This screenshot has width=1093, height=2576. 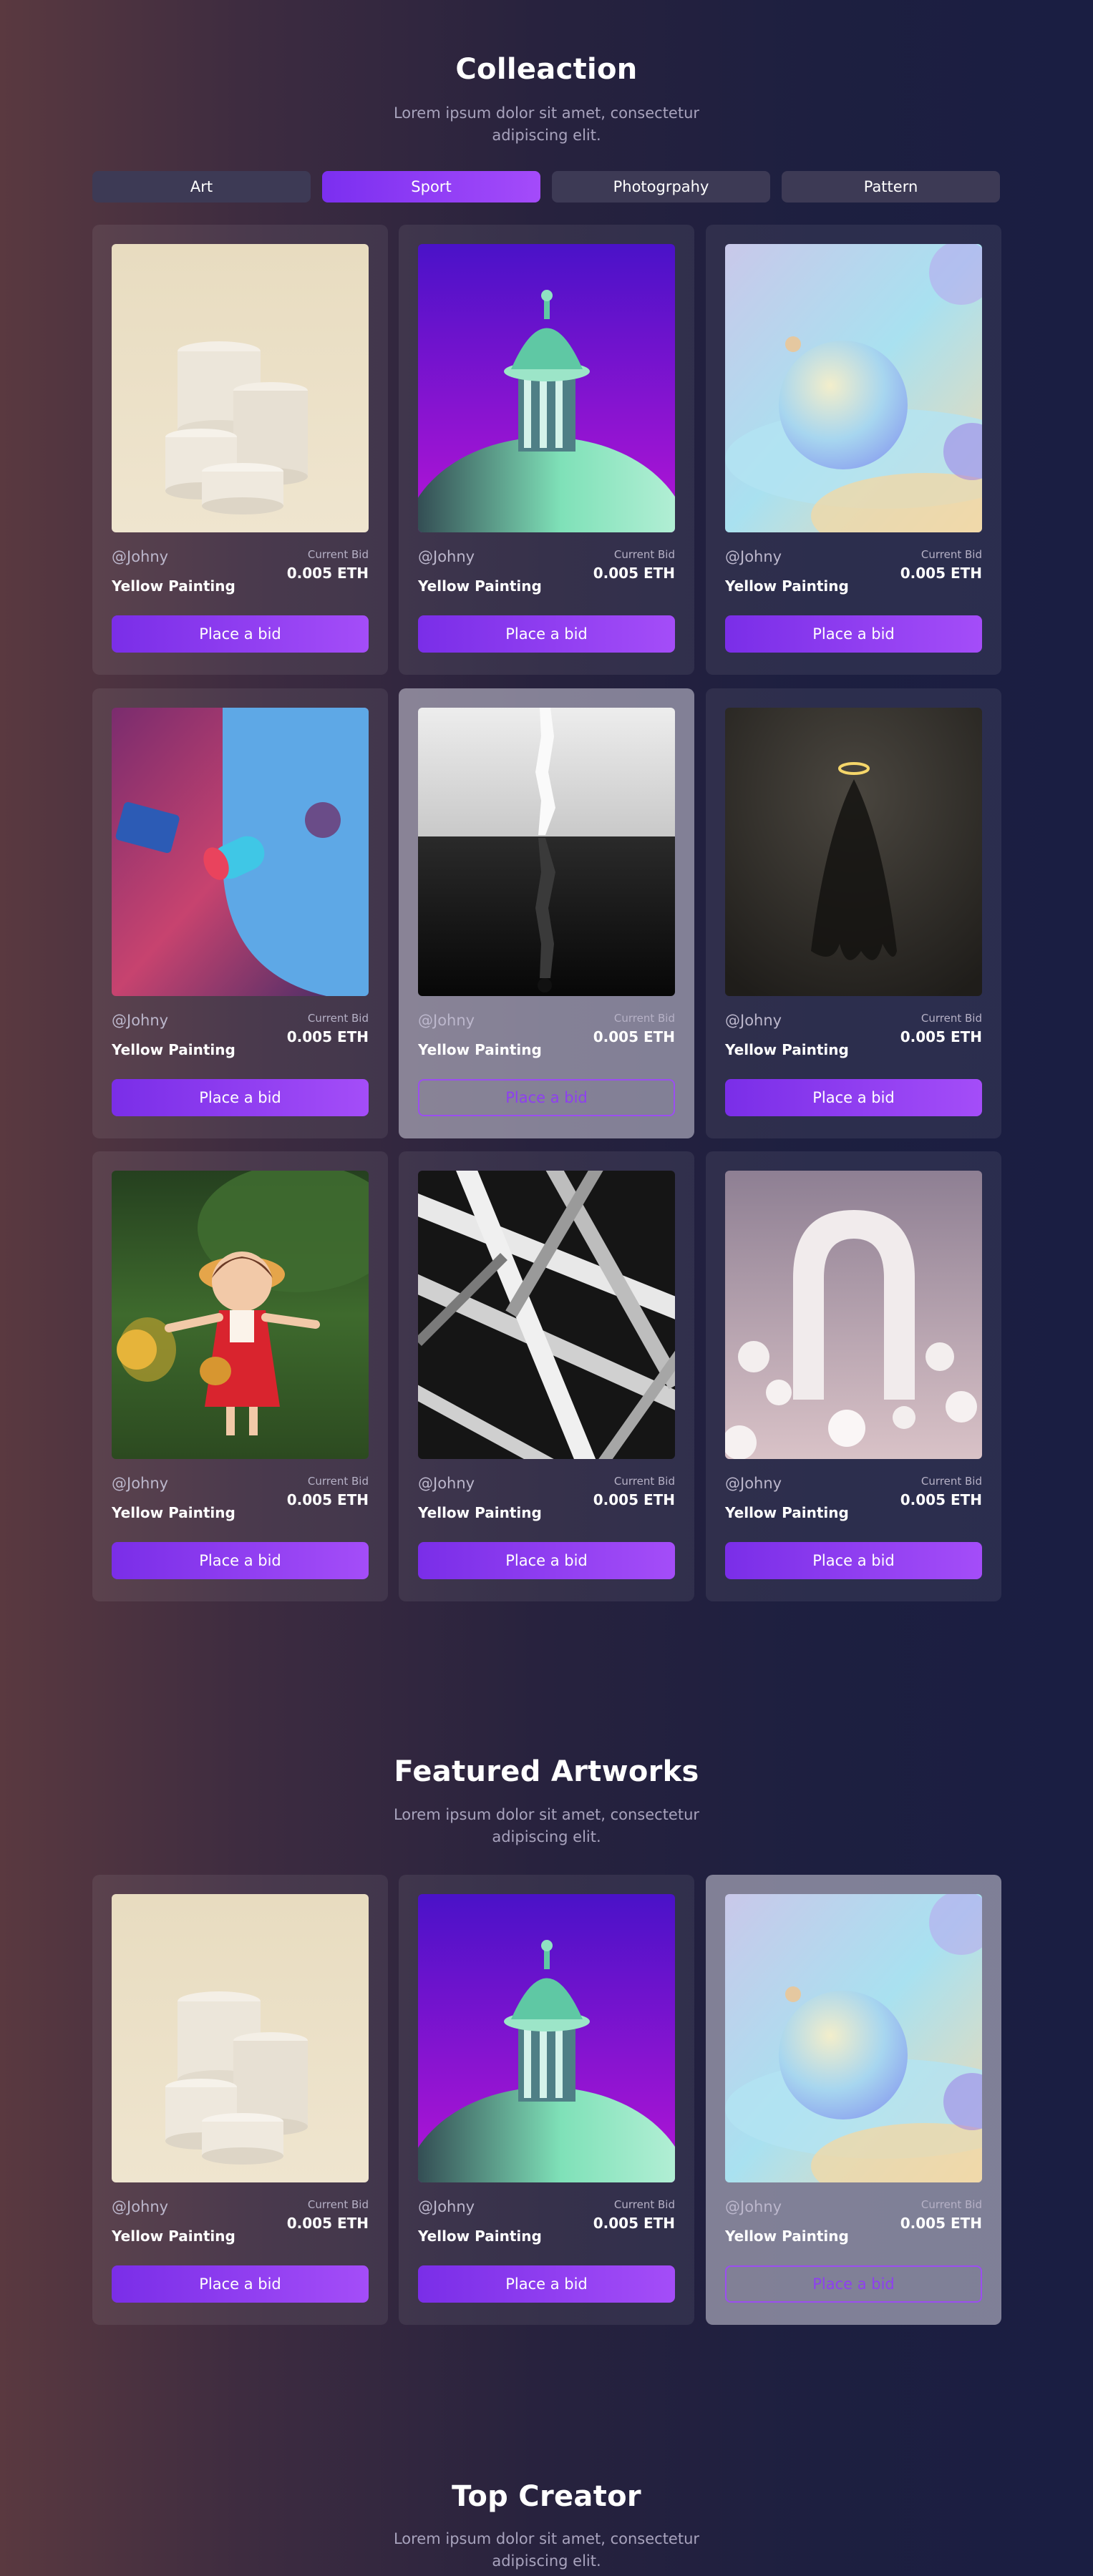 I want to click on collection-title: Colleaction, so click(x=546, y=69).